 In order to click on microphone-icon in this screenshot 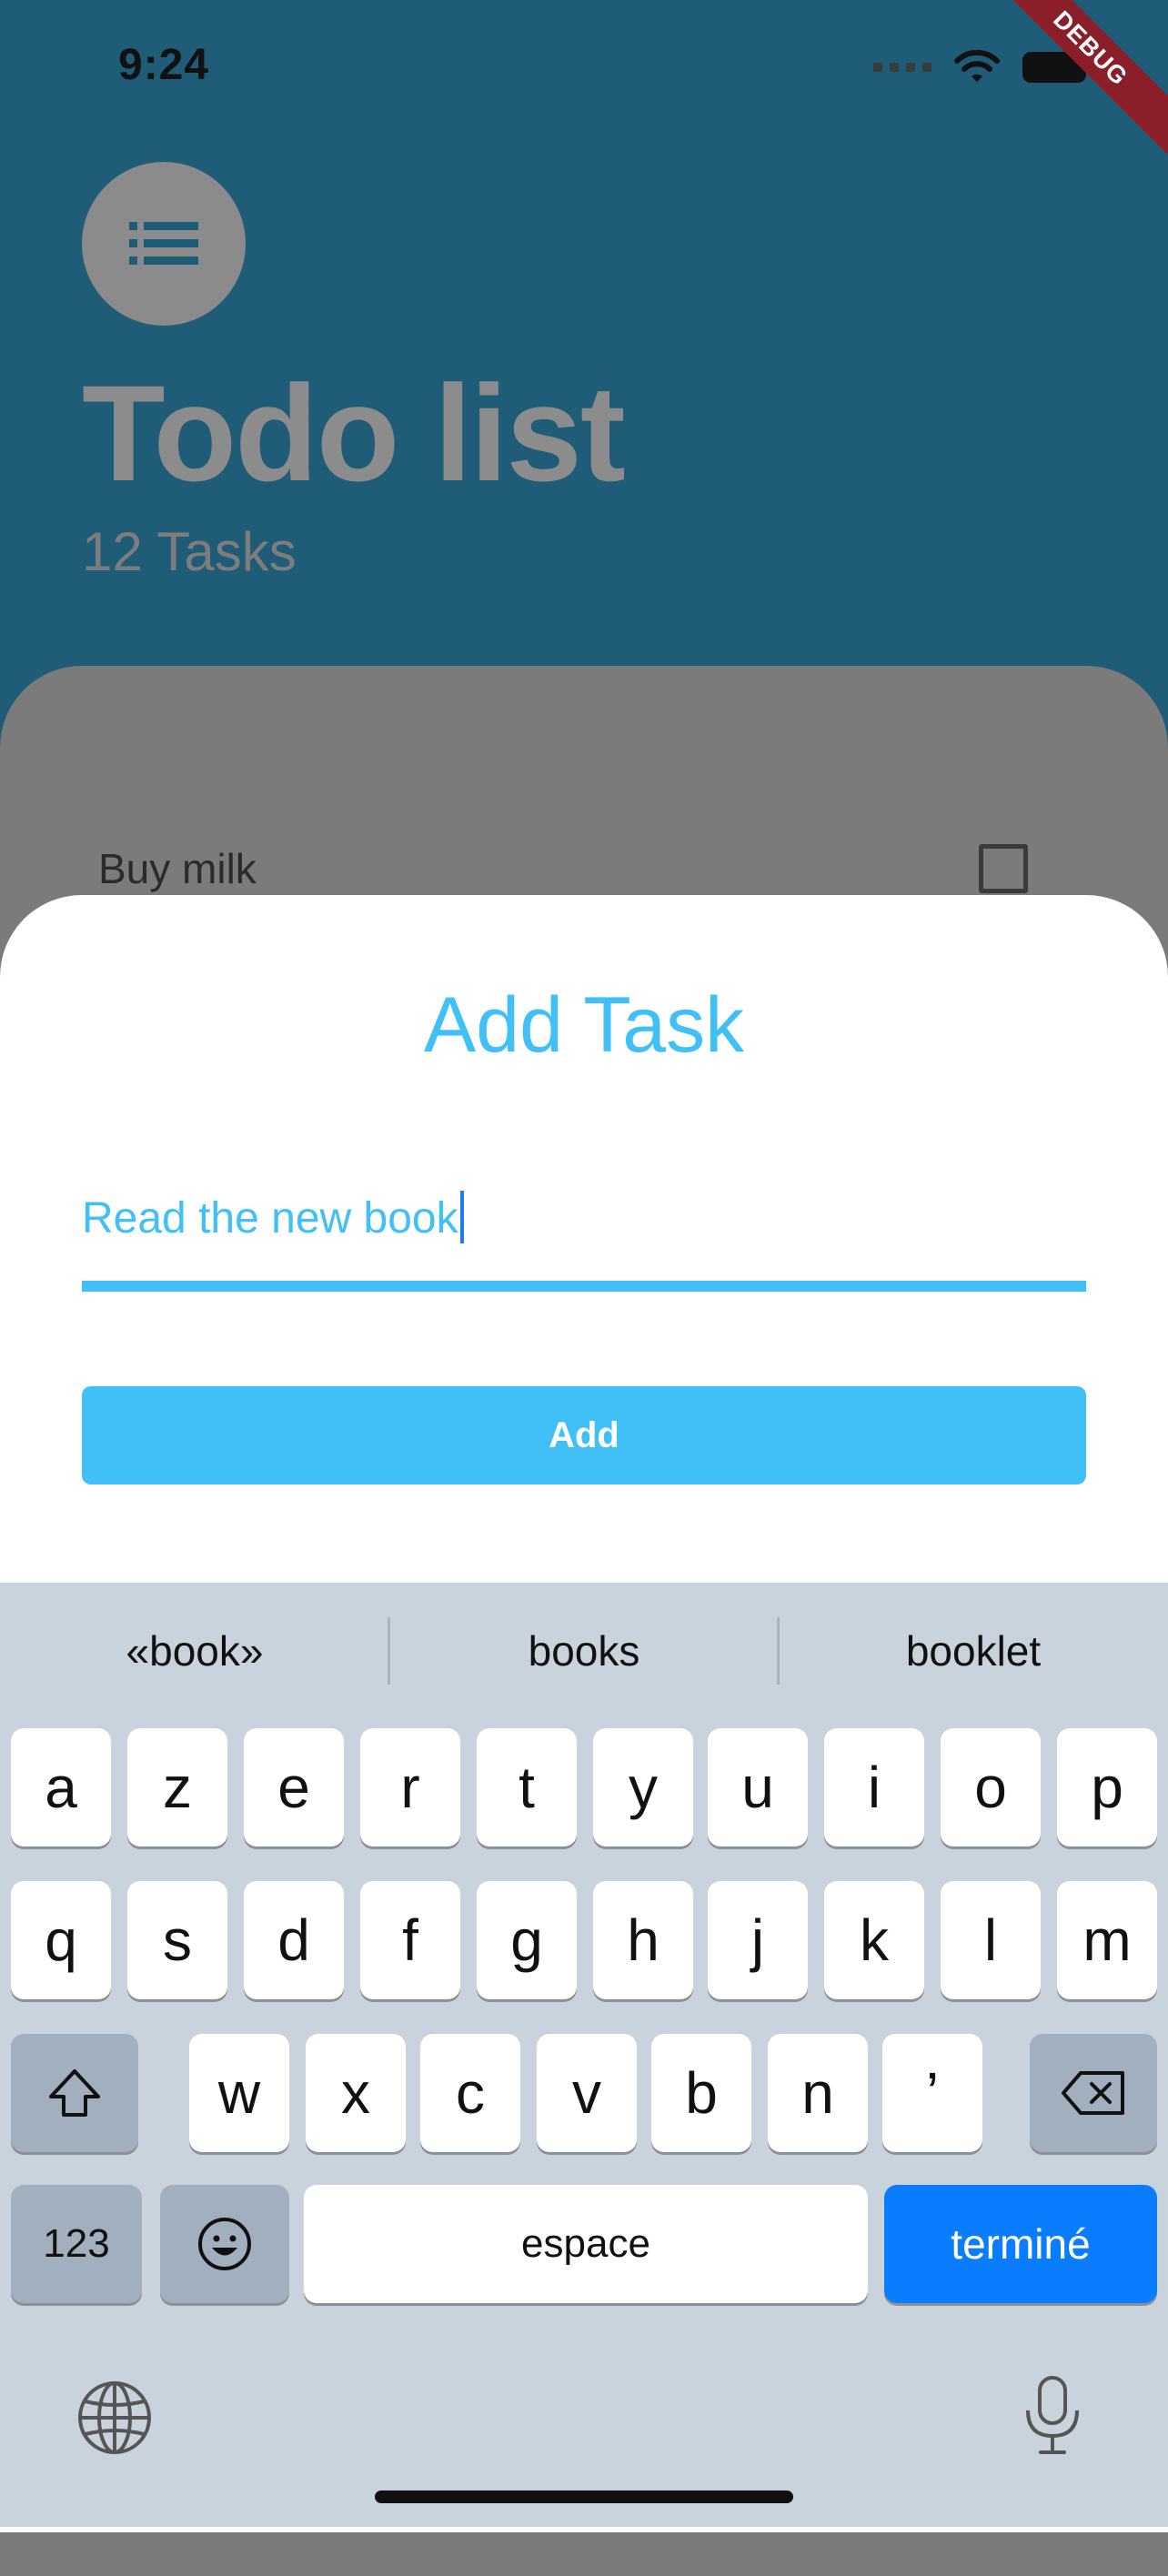, I will do `click(1052, 2415)`.